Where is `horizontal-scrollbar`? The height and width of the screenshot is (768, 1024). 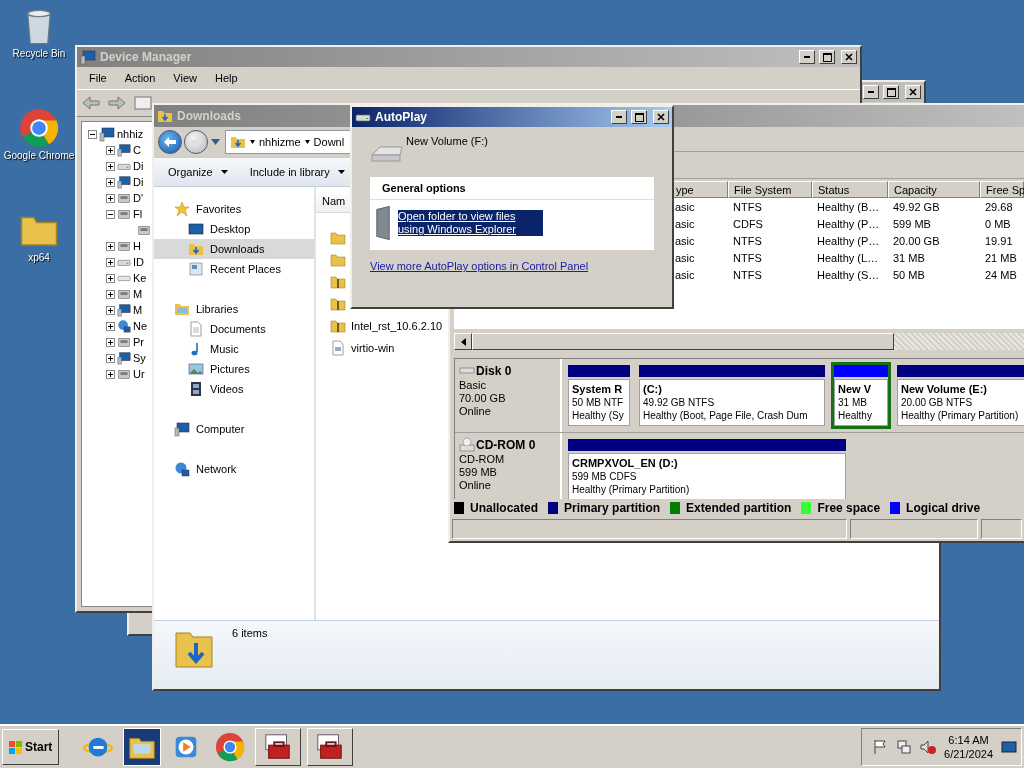 horizontal-scrollbar is located at coordinates (739, 341).